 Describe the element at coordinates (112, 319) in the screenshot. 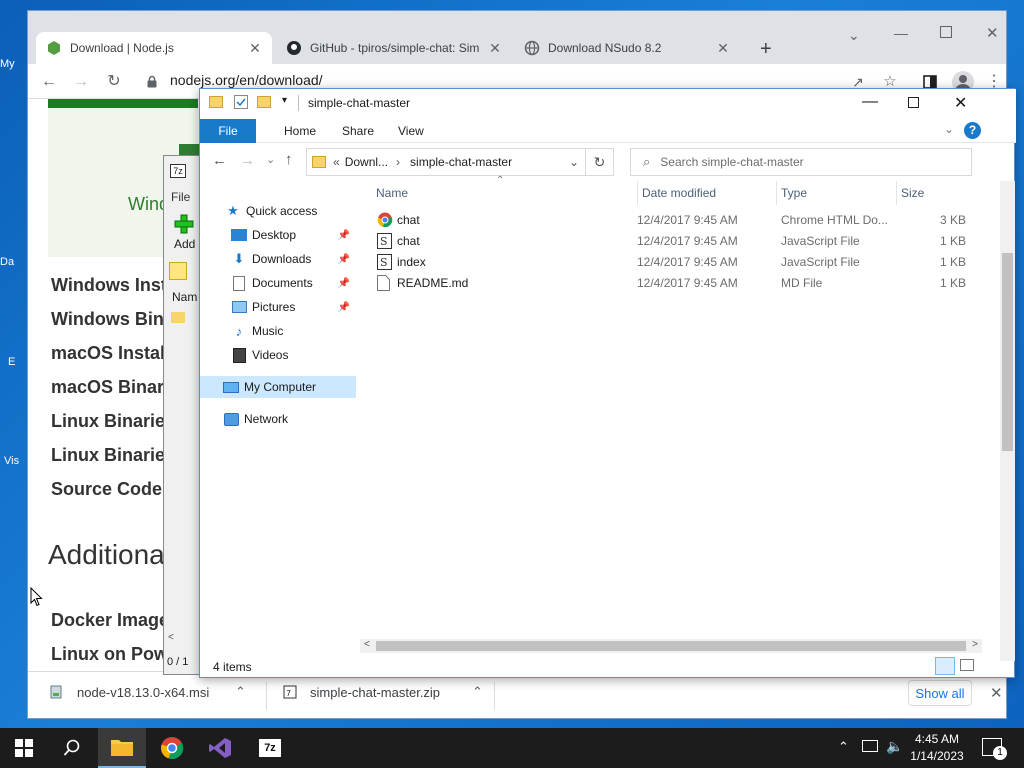

I see `nav-link: Windows Bina` at that location.